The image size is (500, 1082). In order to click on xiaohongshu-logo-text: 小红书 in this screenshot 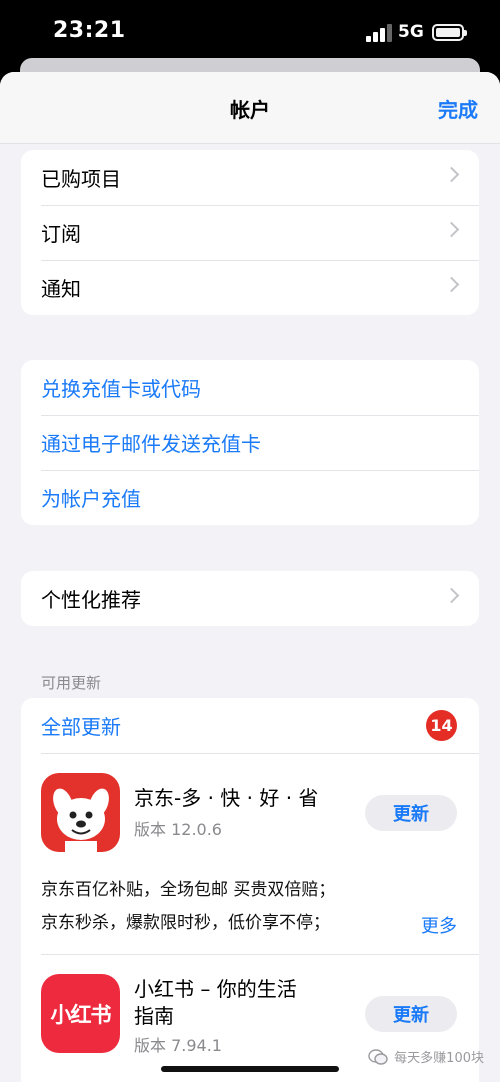, I will do `click(81, 1014)`.